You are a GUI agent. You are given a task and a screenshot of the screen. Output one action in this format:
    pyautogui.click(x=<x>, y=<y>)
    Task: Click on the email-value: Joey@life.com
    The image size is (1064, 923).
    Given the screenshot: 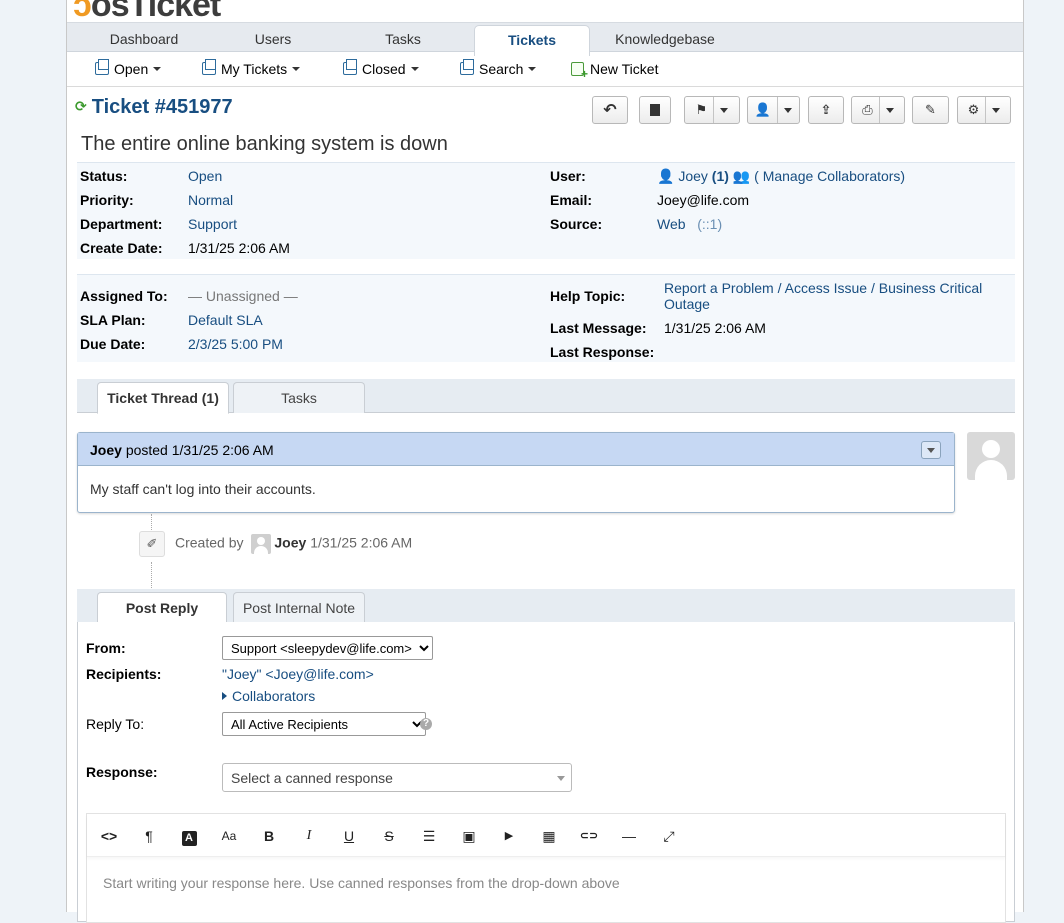 What is the action you would take?
    pyautogui.click(x=703, y=200)
    